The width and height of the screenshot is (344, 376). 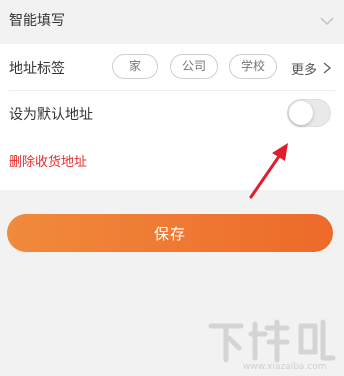 What do you see at coordinates (172, 90) in the screenshot?
I see `divider` at bounding box center [172, 90].